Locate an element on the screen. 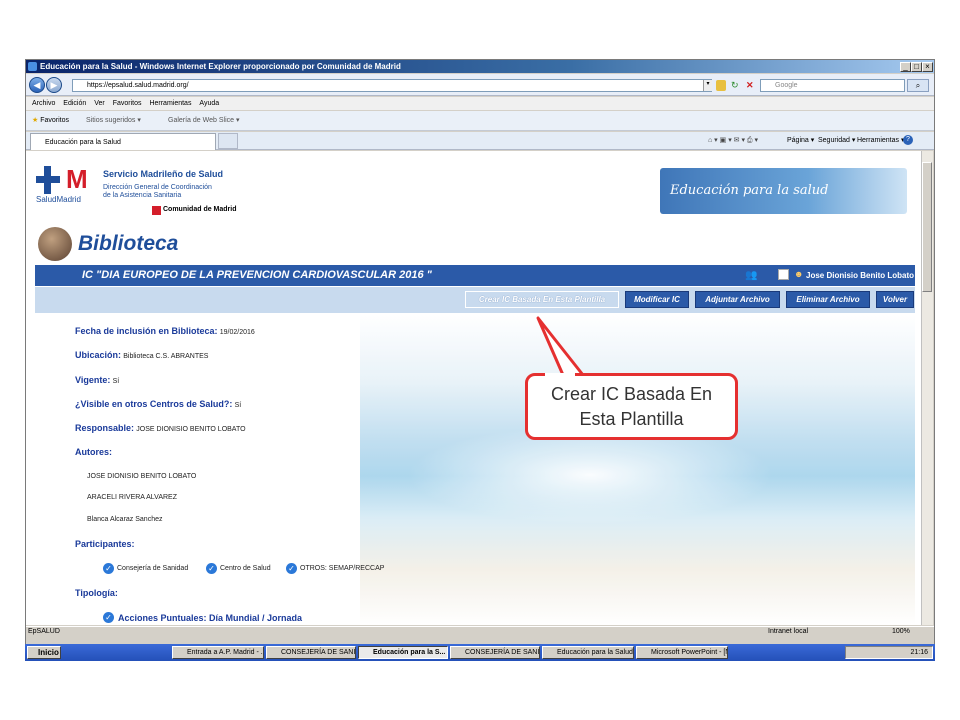 The image size is (960, 720). ubicacion-value: Biblioteca C.S. ABRANTES is located at coordinates (166, 356).